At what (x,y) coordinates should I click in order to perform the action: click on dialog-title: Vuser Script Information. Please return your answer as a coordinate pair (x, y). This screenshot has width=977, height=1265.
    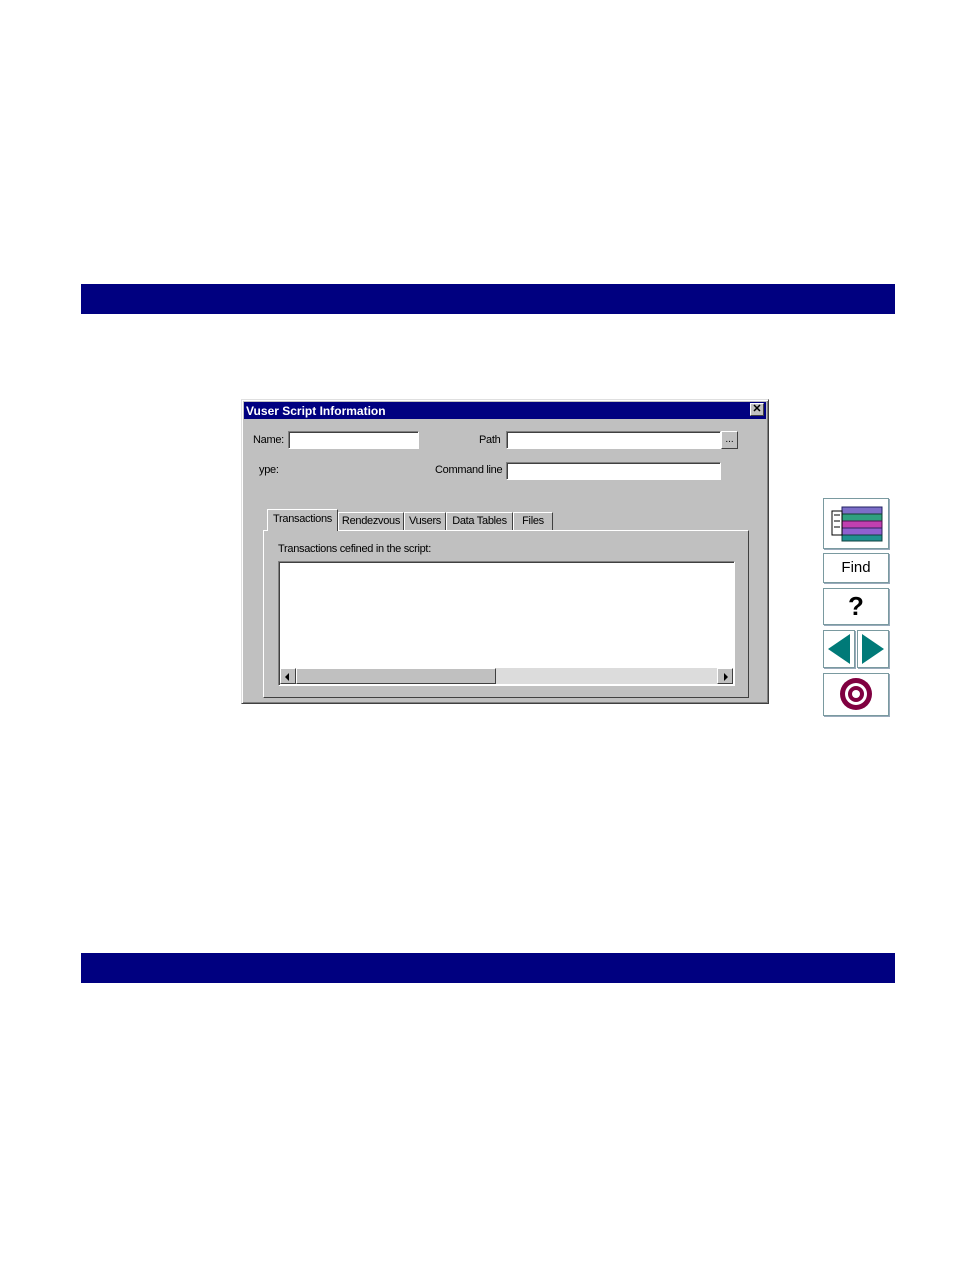
    Looking at the image, I should click on (316, 411).